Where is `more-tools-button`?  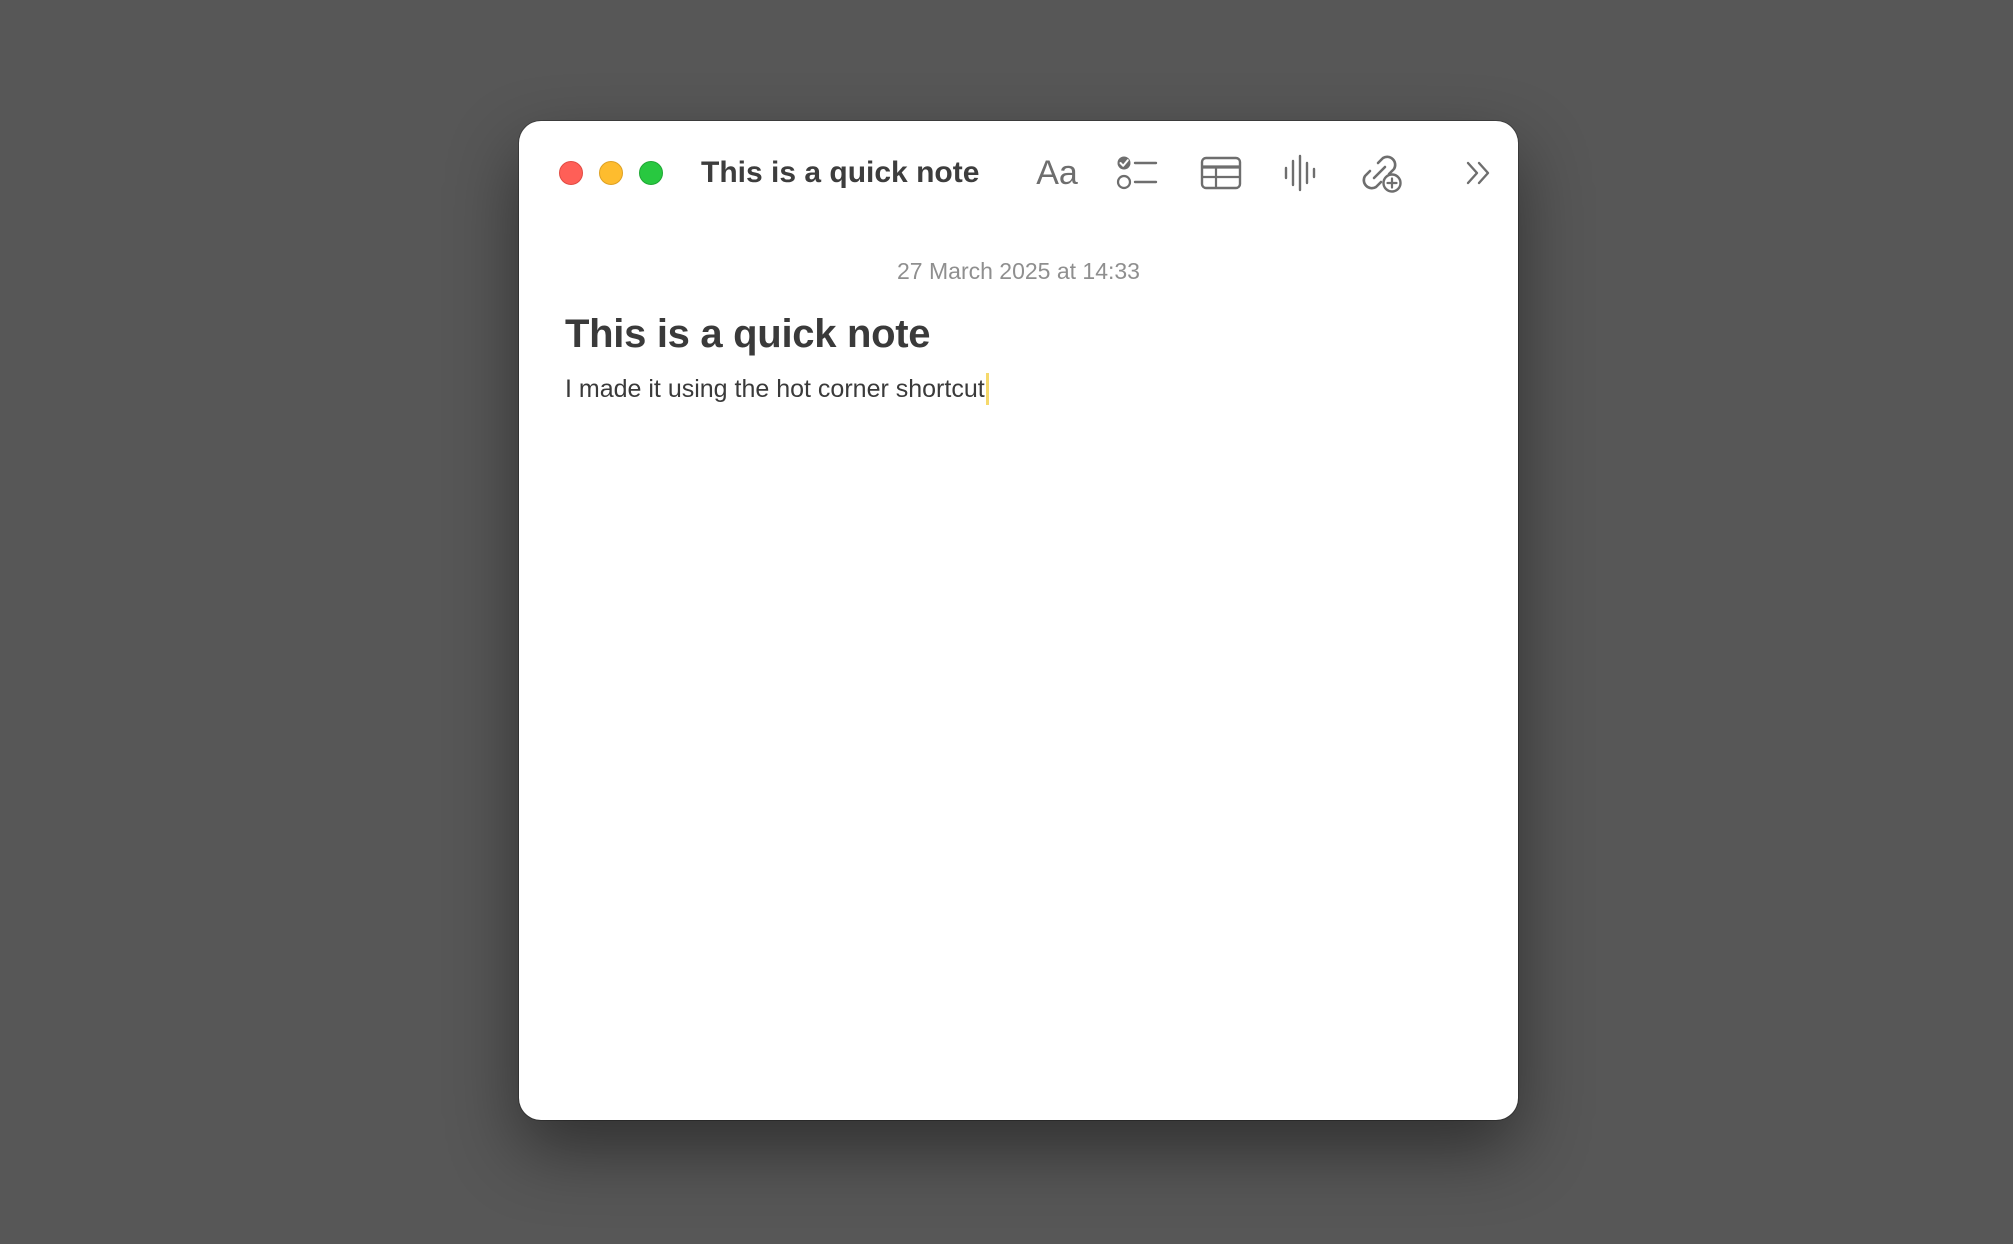
more-tools-button is located at coordinates (1479, 173).